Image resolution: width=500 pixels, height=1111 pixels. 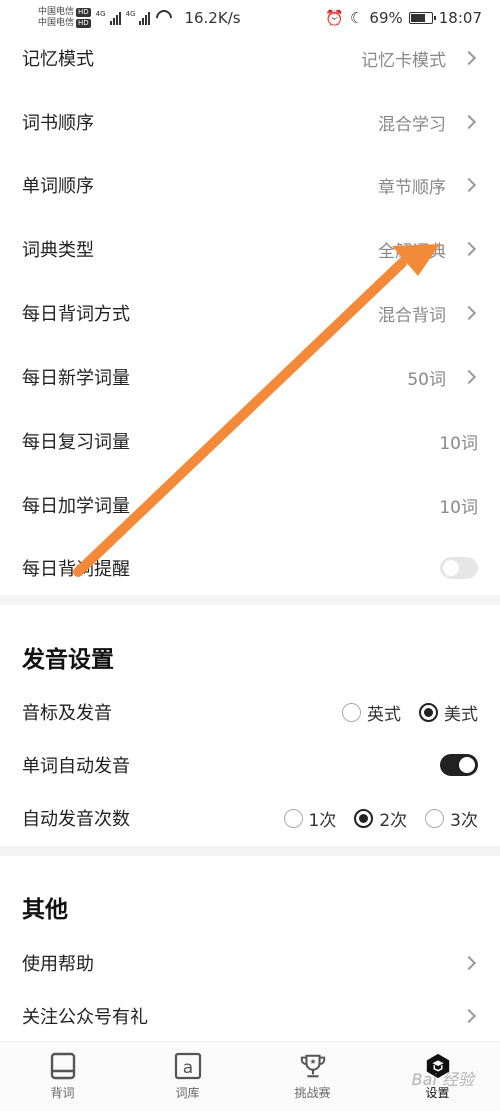 What do you see at coordinates (212, 18) in the screenshot?
I see `network-speed: 16.2K/s` at bounding box center [212, 18].